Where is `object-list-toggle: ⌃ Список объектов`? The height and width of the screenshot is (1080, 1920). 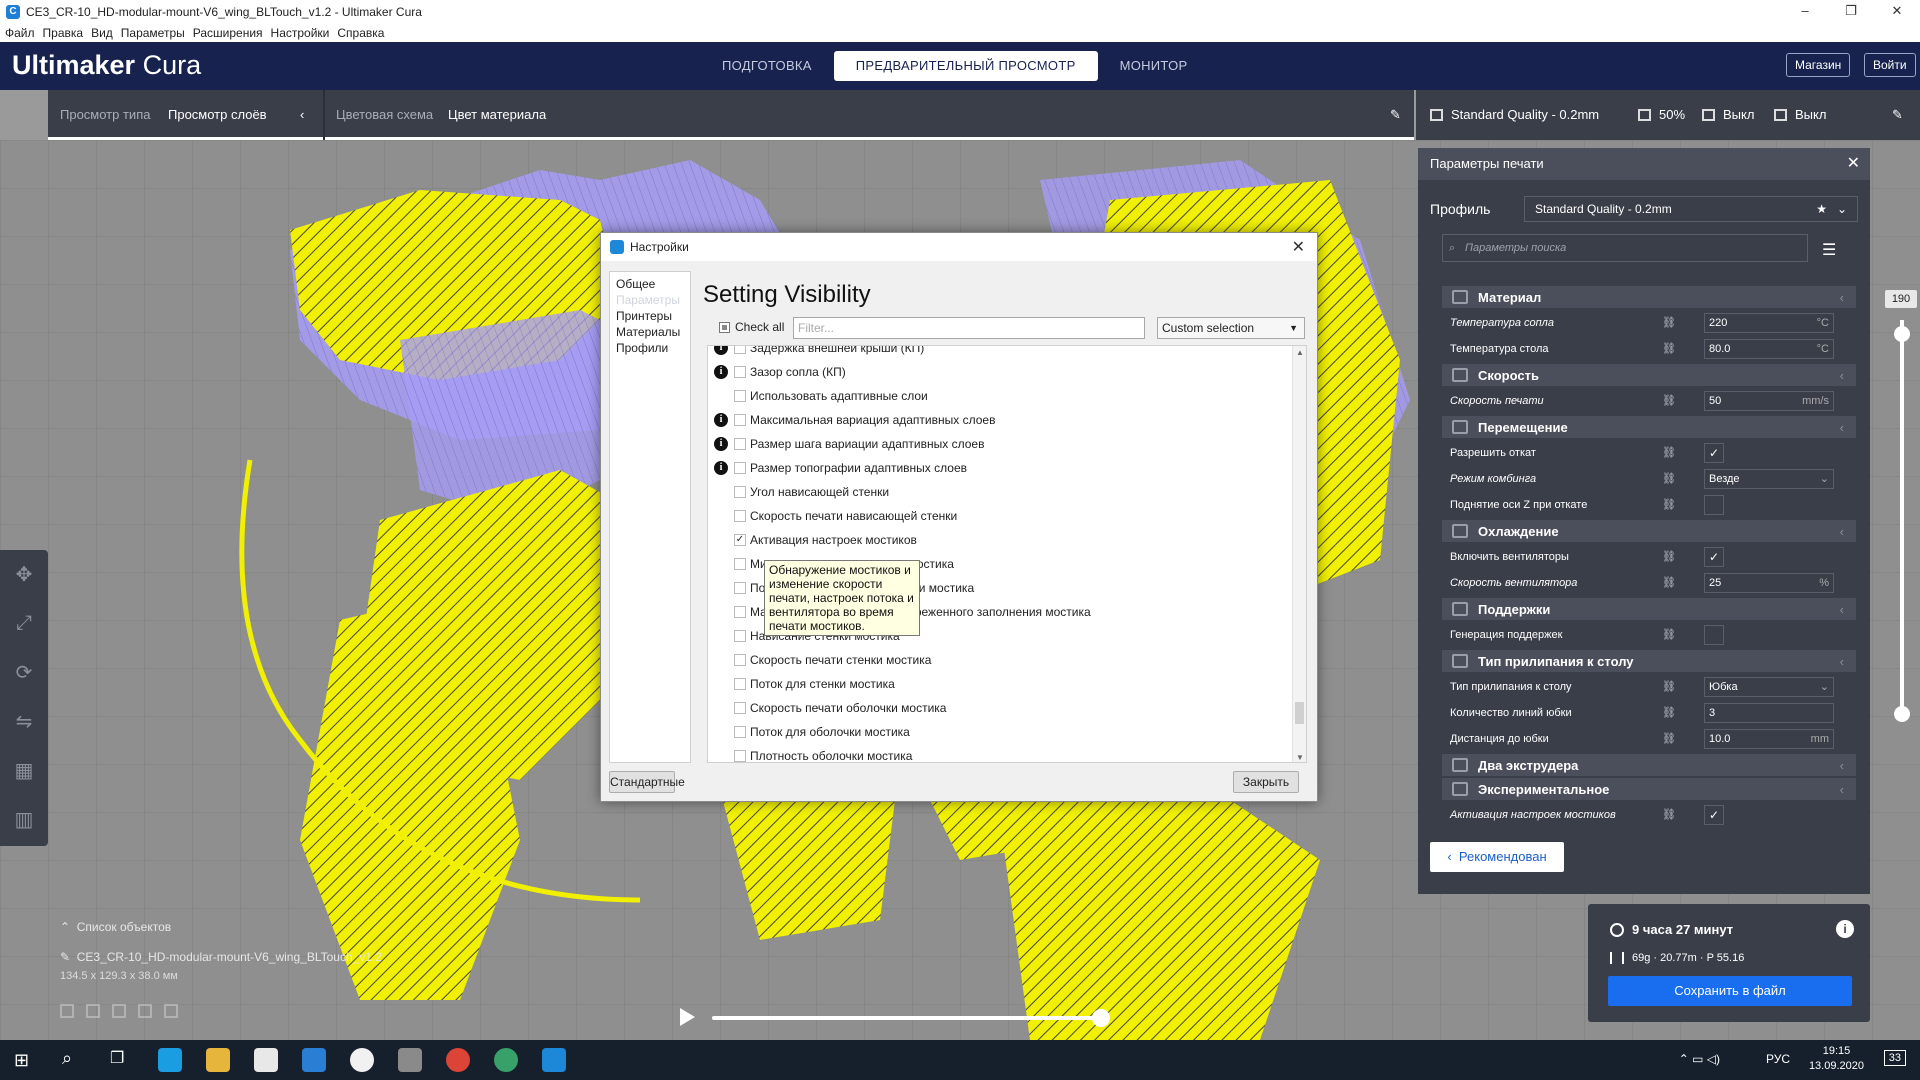 object-list-toggle: ⌃ Список объектов is located at coordinates (221, 927).